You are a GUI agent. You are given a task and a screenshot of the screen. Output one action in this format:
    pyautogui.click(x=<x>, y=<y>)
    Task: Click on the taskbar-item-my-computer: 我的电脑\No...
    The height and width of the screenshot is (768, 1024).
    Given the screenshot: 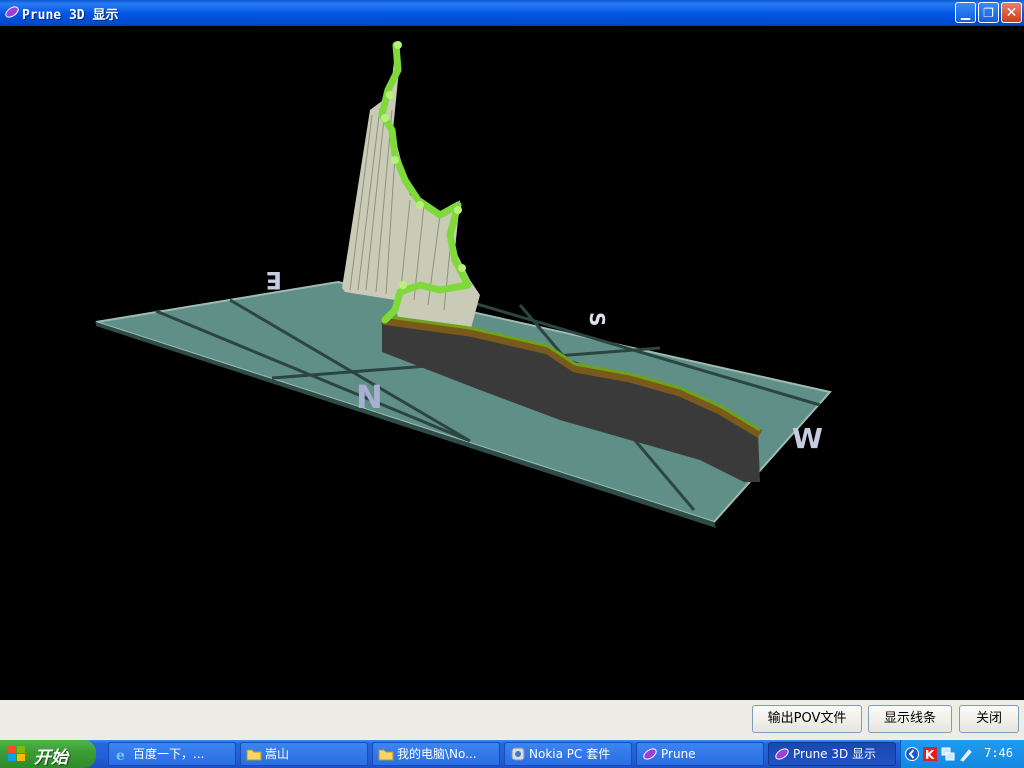 What is the action you would take?
    pyautogui.click(x=436, y=754)
    